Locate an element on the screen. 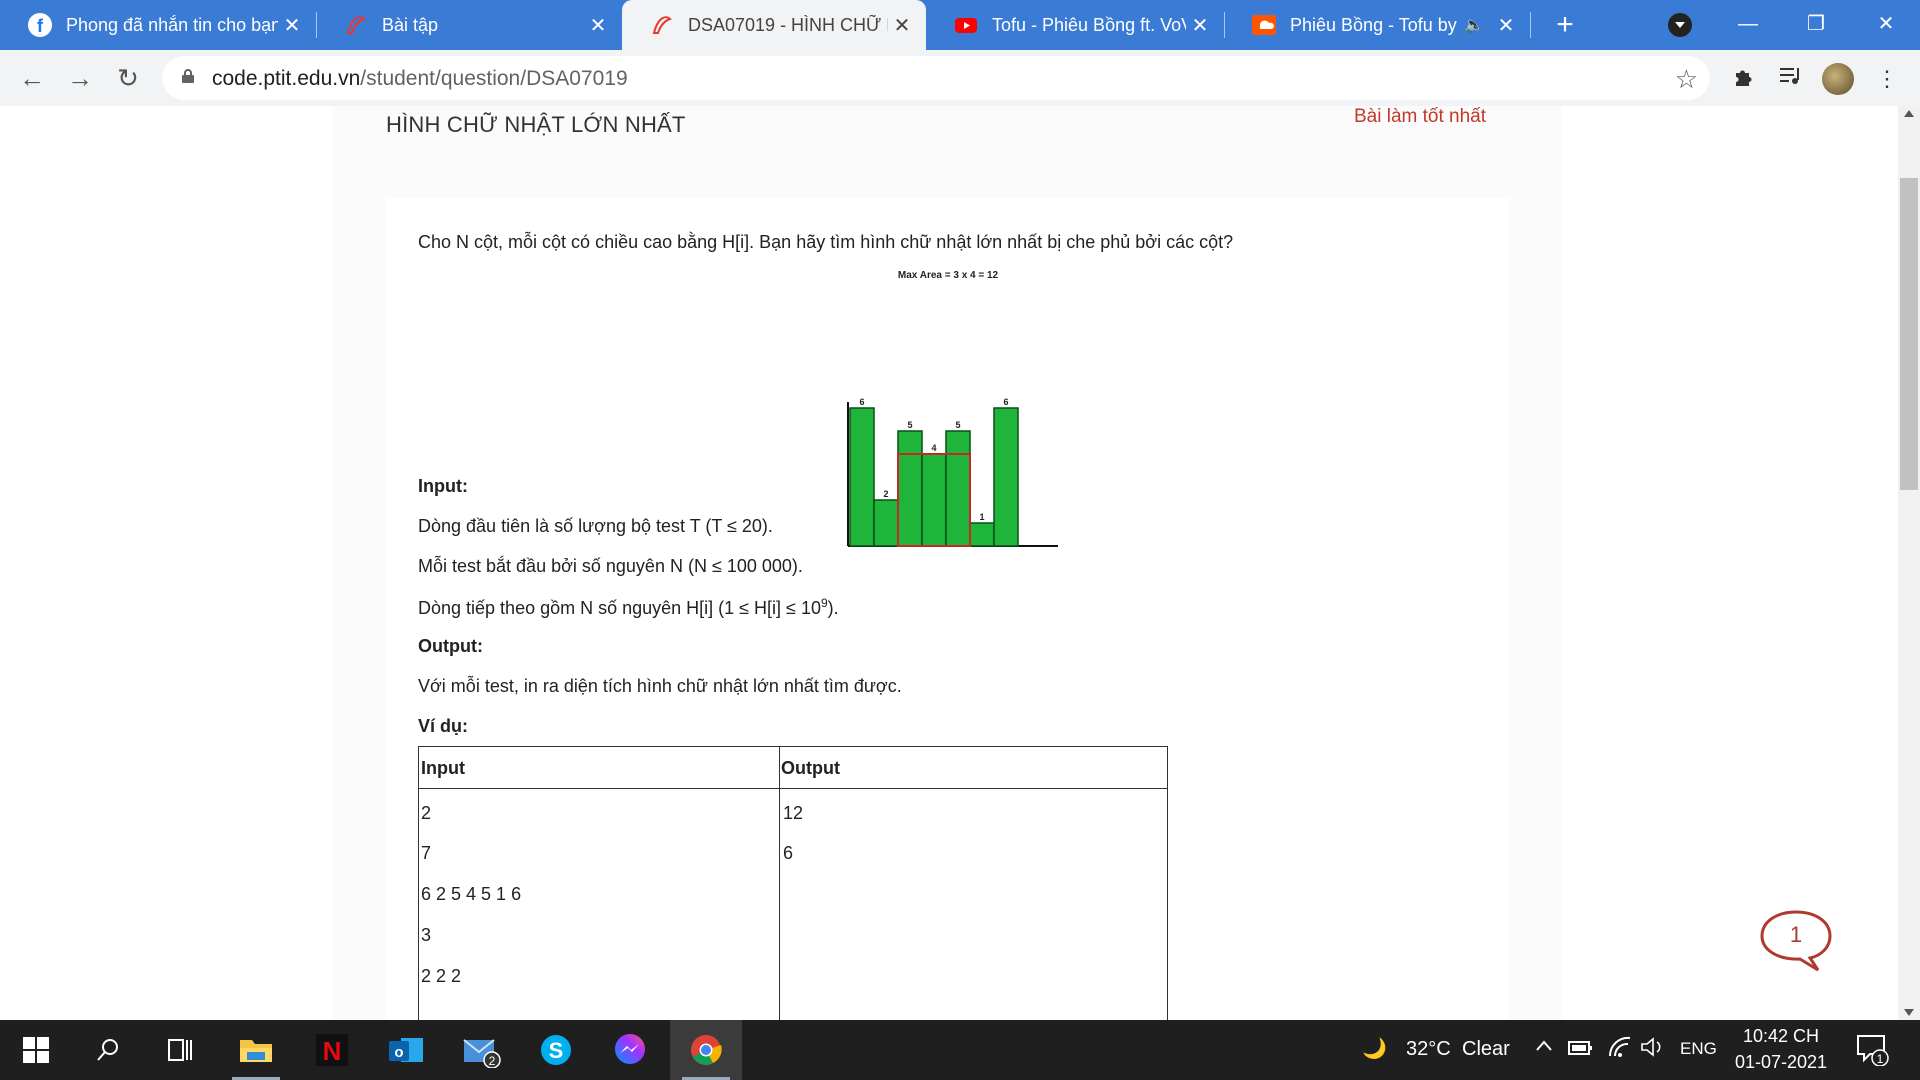  forward-arrow-icon: → is located at coordinates (80, 78).